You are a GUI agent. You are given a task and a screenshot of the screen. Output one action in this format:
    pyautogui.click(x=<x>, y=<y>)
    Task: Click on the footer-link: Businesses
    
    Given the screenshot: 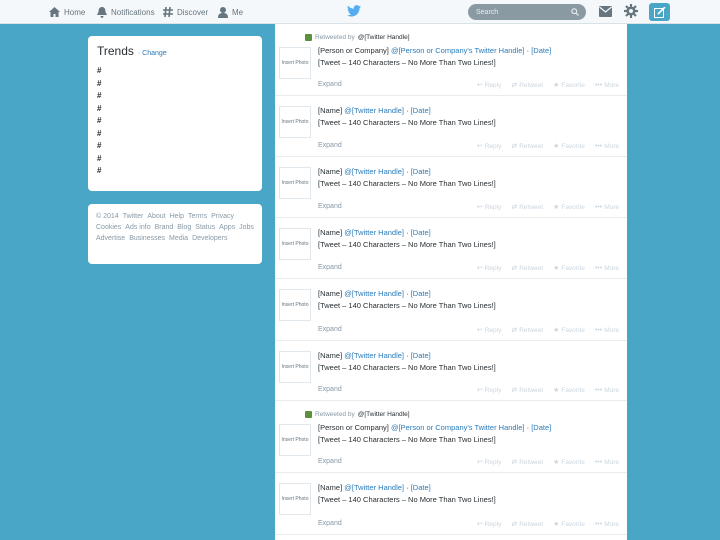 What is the action you would take?
    pyautogui.click(x=147, y=238)
    